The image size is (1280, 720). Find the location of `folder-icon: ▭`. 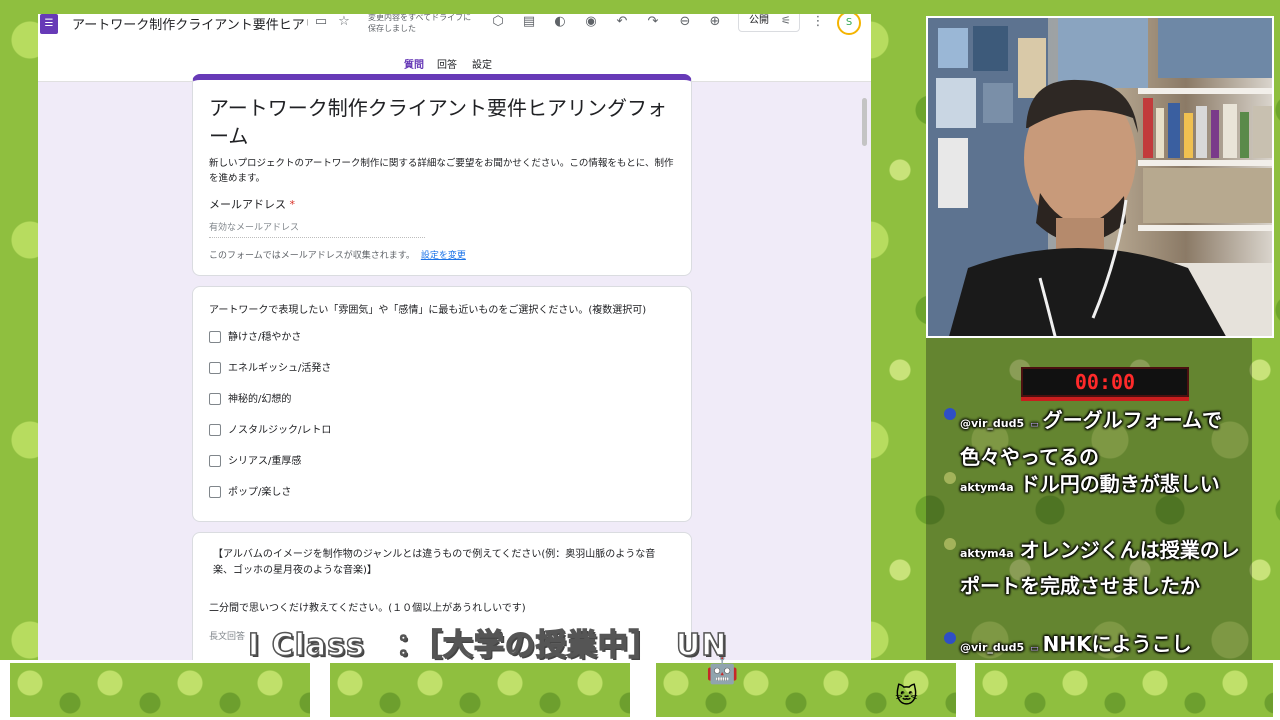

folder-icon: ▭ is located at coordinates (321, 22).